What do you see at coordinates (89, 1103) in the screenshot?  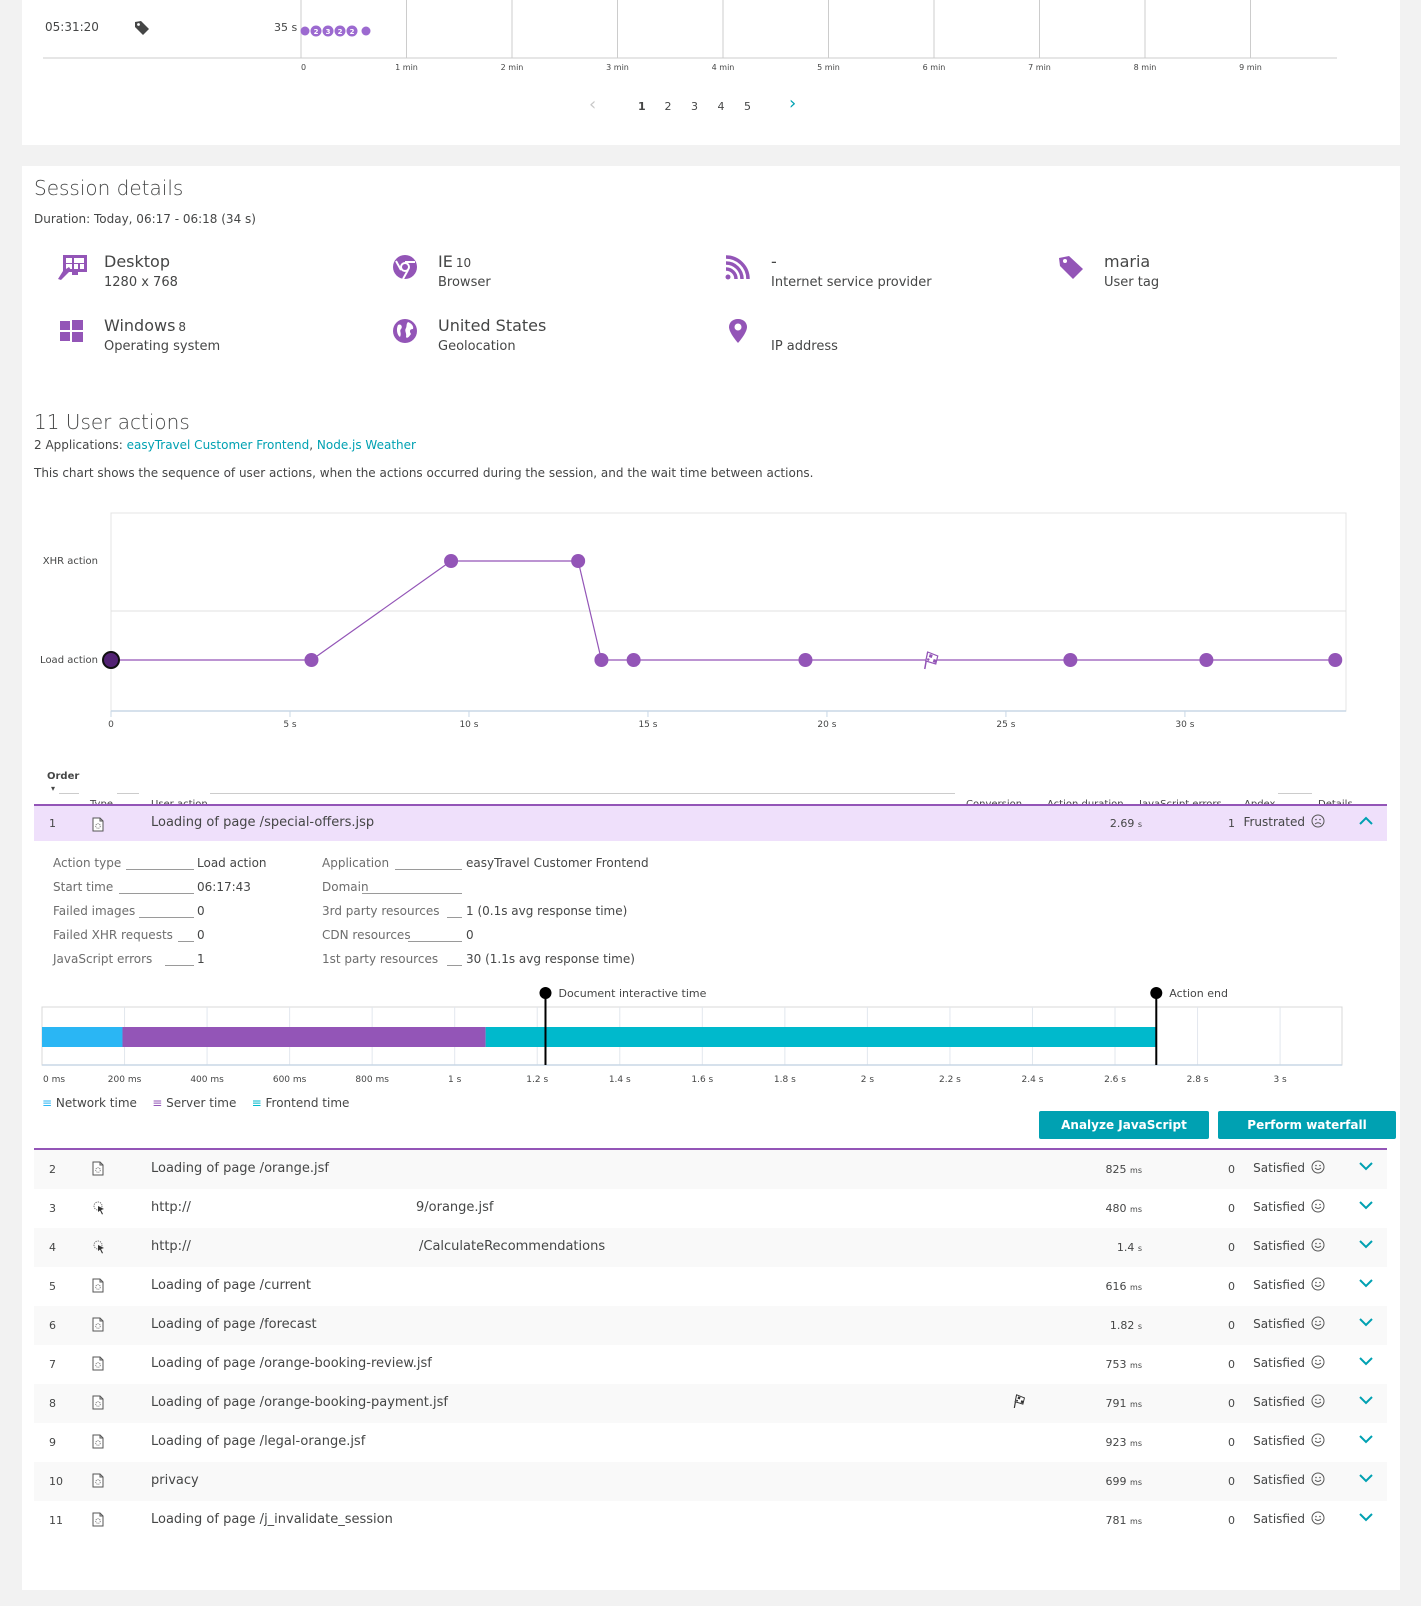 I see `legend-network-time: ≡ Network time` at bounding box center [89, 1103].